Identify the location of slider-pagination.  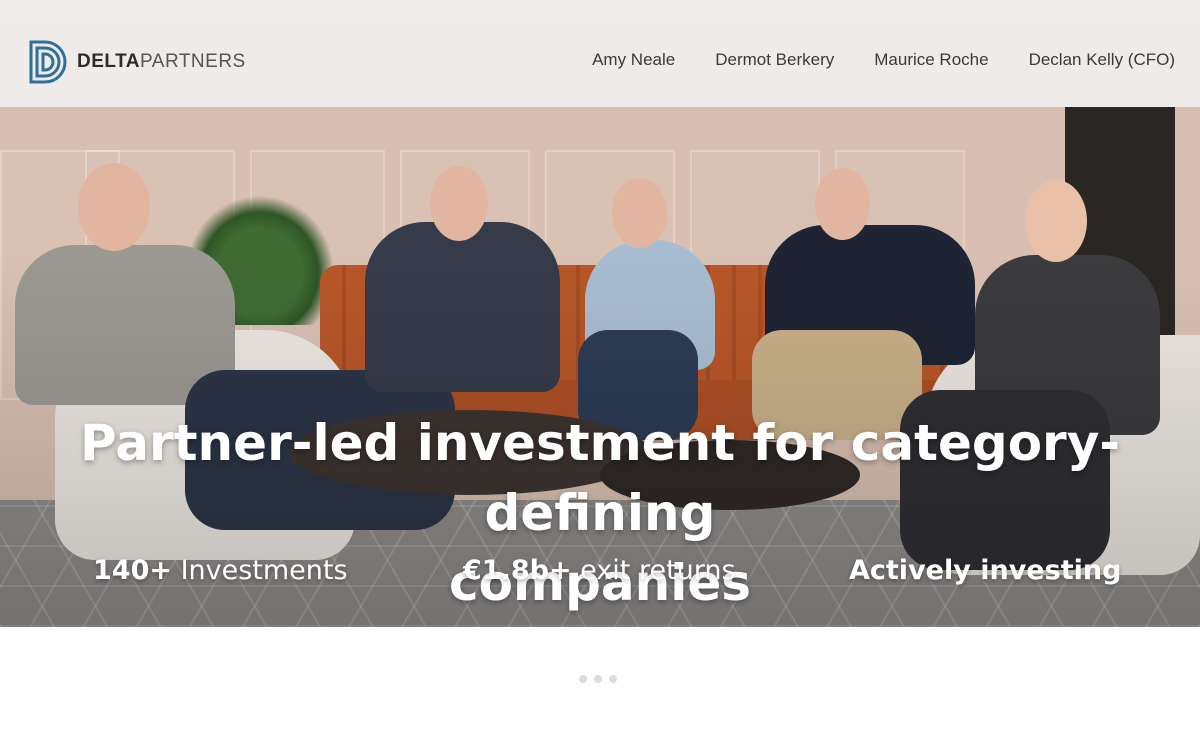
(598, 679).